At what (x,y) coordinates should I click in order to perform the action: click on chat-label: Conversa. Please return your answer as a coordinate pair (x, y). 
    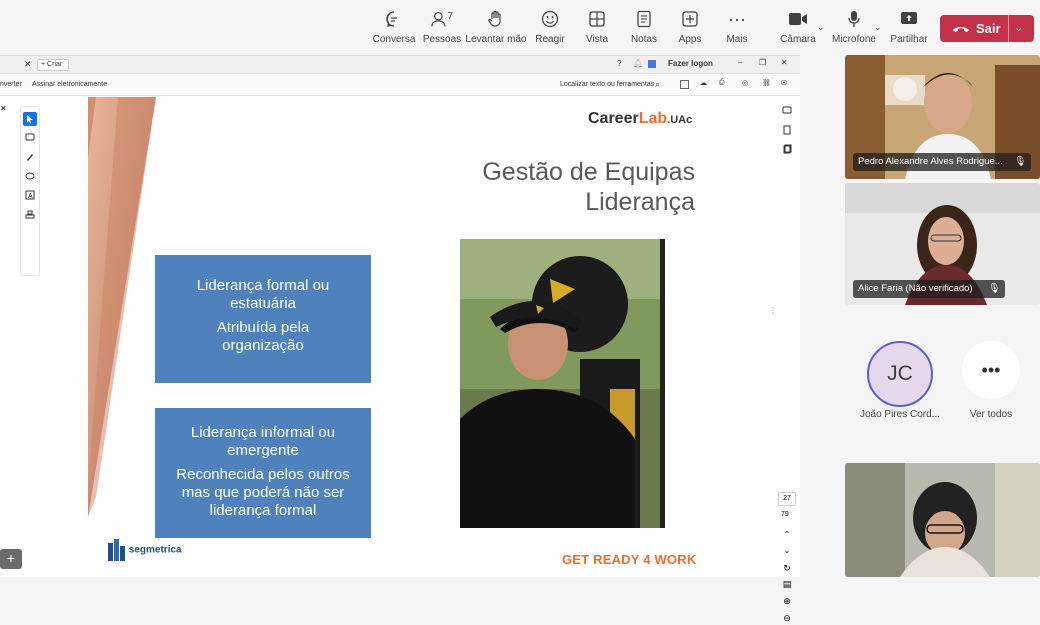
    Looking at the image, I should click on (394, 39).